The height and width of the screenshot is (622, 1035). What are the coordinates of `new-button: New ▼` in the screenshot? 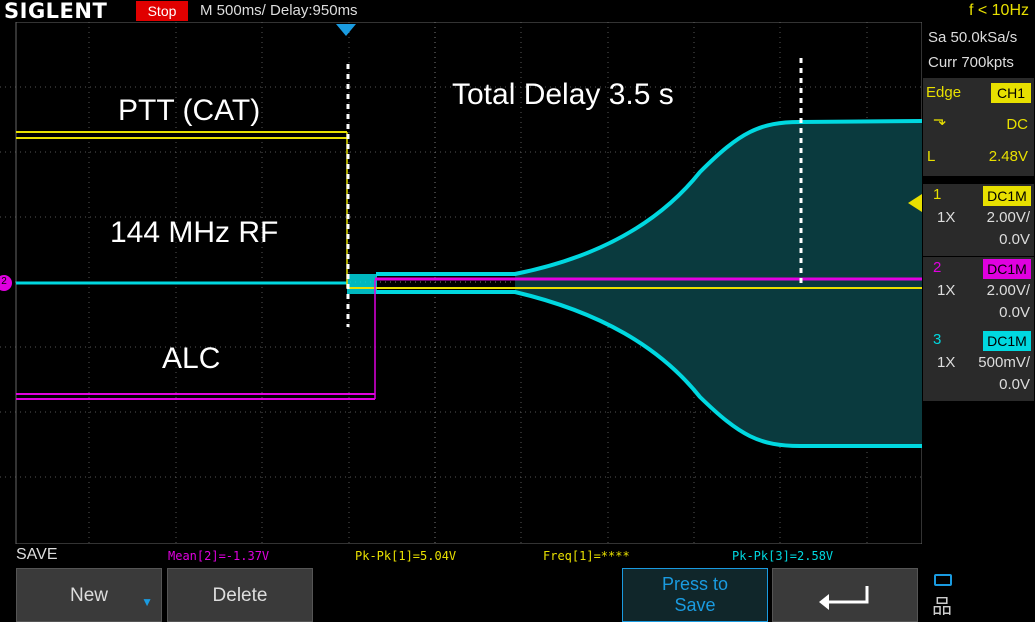 It's located at (89, 595).